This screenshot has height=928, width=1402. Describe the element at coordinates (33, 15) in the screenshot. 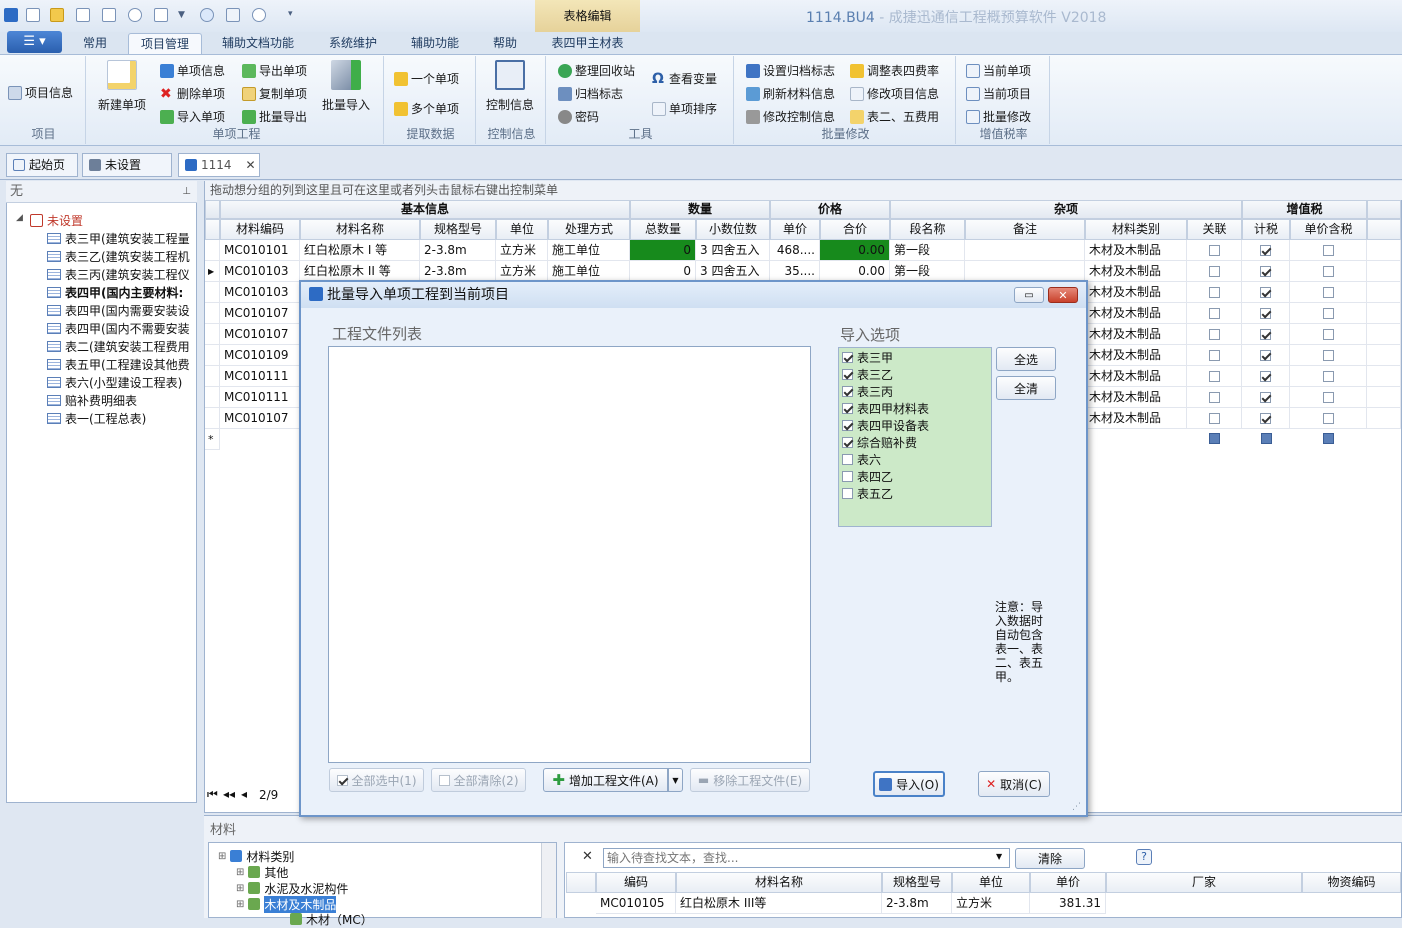

I see `new-file-icon` at that location.